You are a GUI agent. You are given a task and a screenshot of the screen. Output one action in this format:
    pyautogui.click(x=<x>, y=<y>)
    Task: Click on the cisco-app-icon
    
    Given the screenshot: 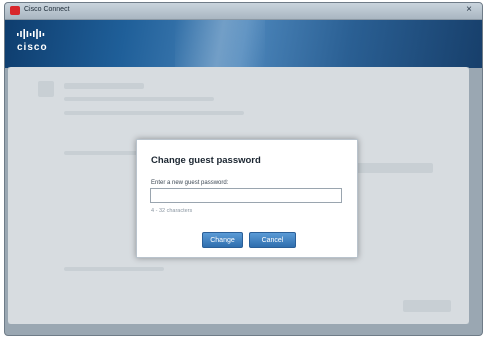 What is the action you would take?
    pyautogui.click(x=15, y=10)
    